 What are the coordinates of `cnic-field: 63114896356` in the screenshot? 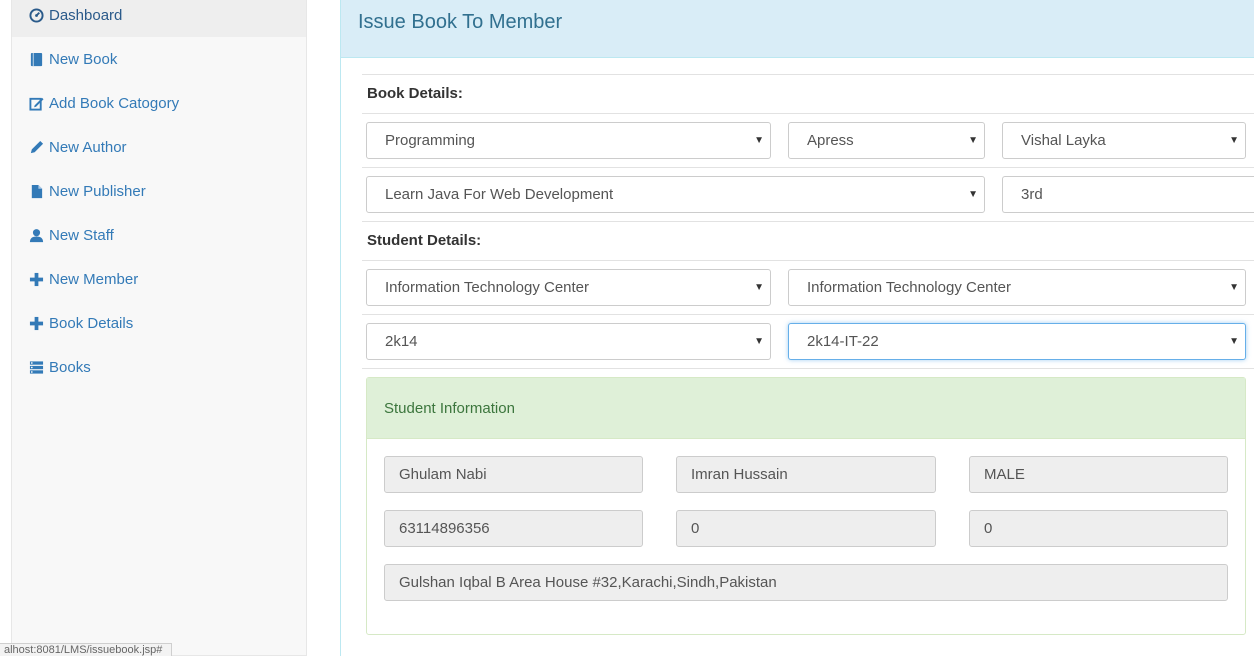 It's located at (513, 528).